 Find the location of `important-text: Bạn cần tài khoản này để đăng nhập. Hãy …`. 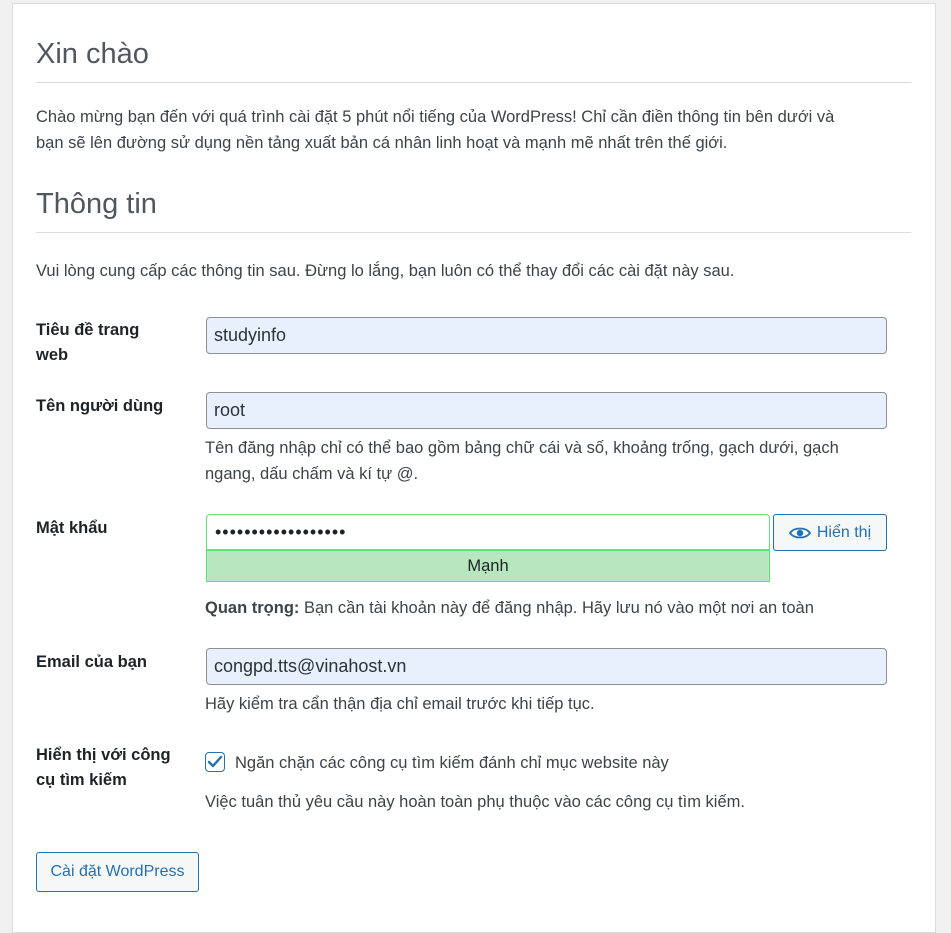

important-text: Bạn cần tài khoản này để đăng nhập. Hãy … is located at coordinates (556, 608).